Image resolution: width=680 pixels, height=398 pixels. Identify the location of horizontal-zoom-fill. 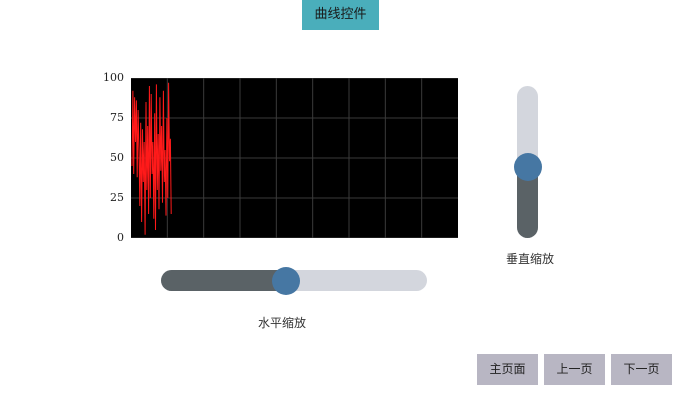
(224, 280).